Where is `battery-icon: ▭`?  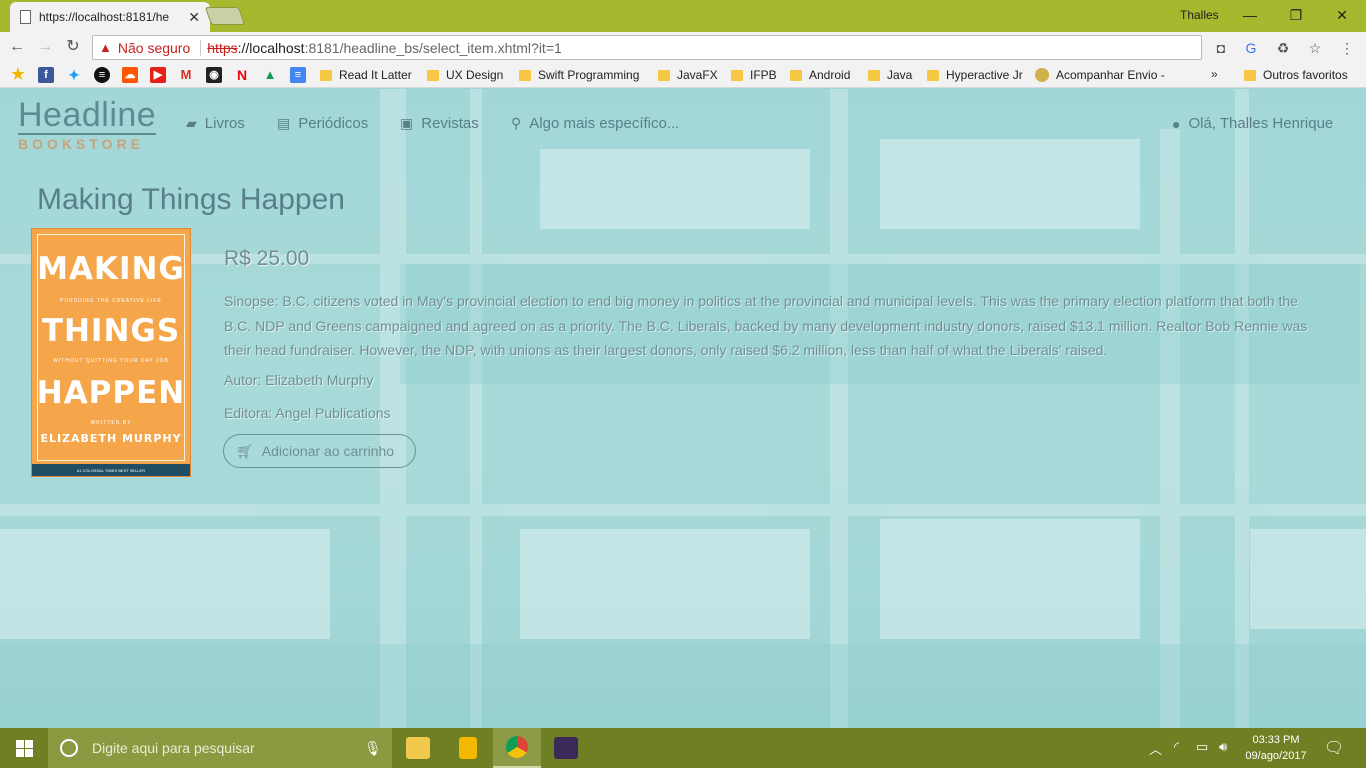
battery-icon: ▭ is located at coordinates (1202, 747).